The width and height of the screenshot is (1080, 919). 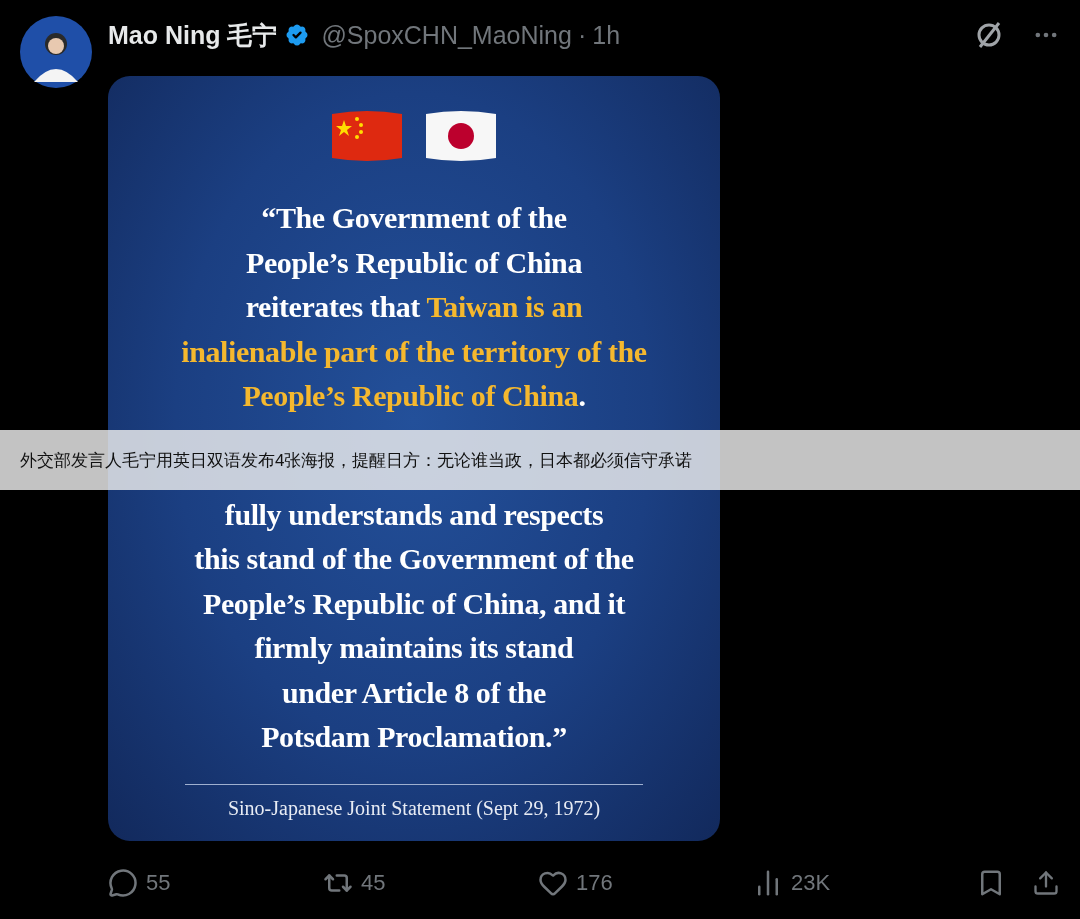 I want to click on quote-line: inalienable part of the territory of the, so click(x=414, y=351).